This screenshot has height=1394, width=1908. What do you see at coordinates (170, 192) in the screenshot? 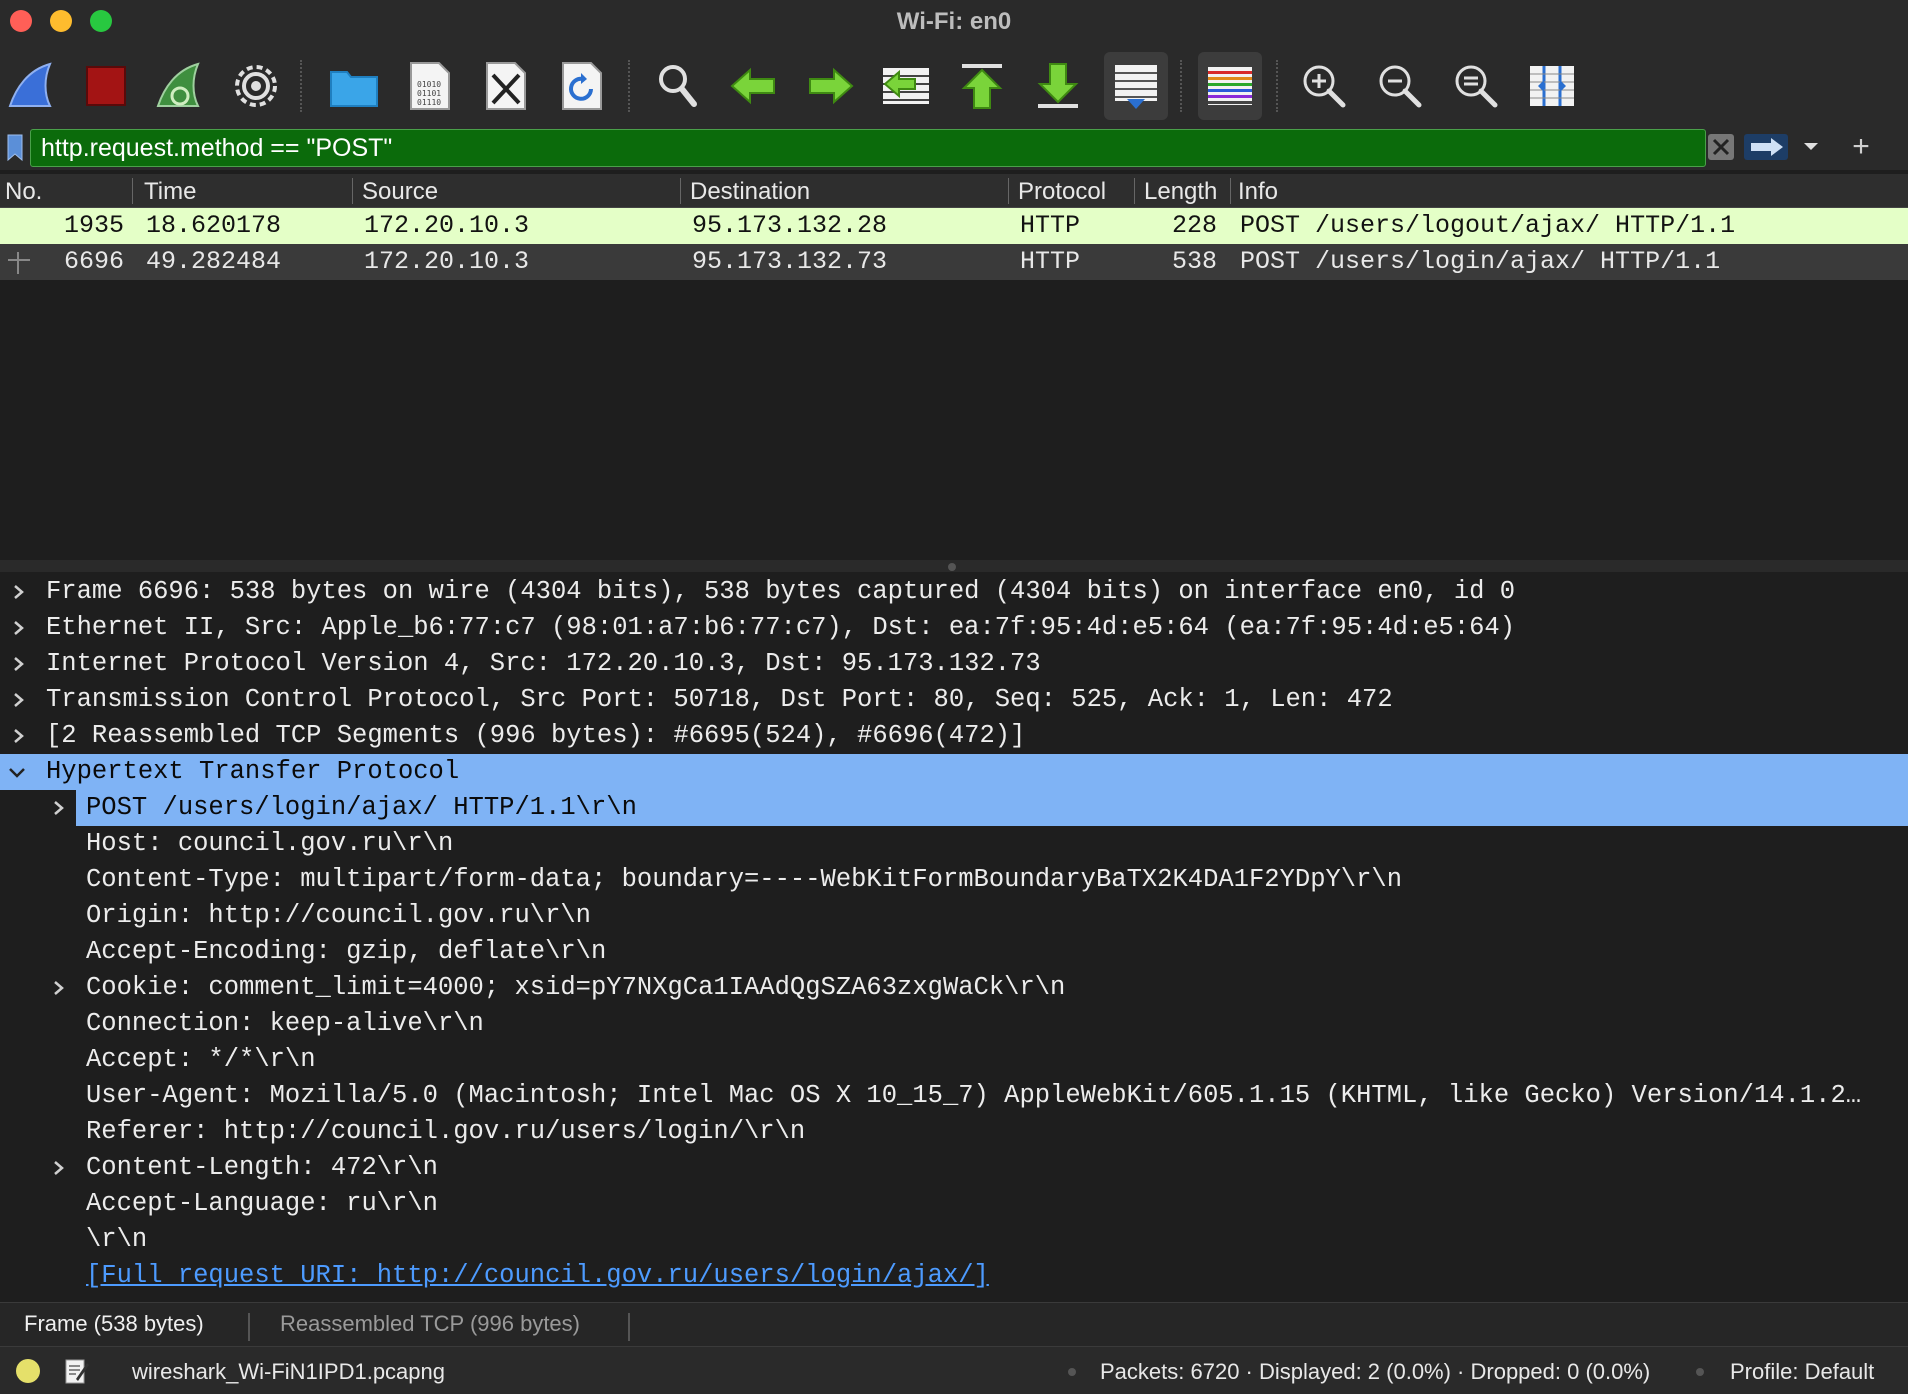
I see `column-time: Time` at bounding box center [170, 192].